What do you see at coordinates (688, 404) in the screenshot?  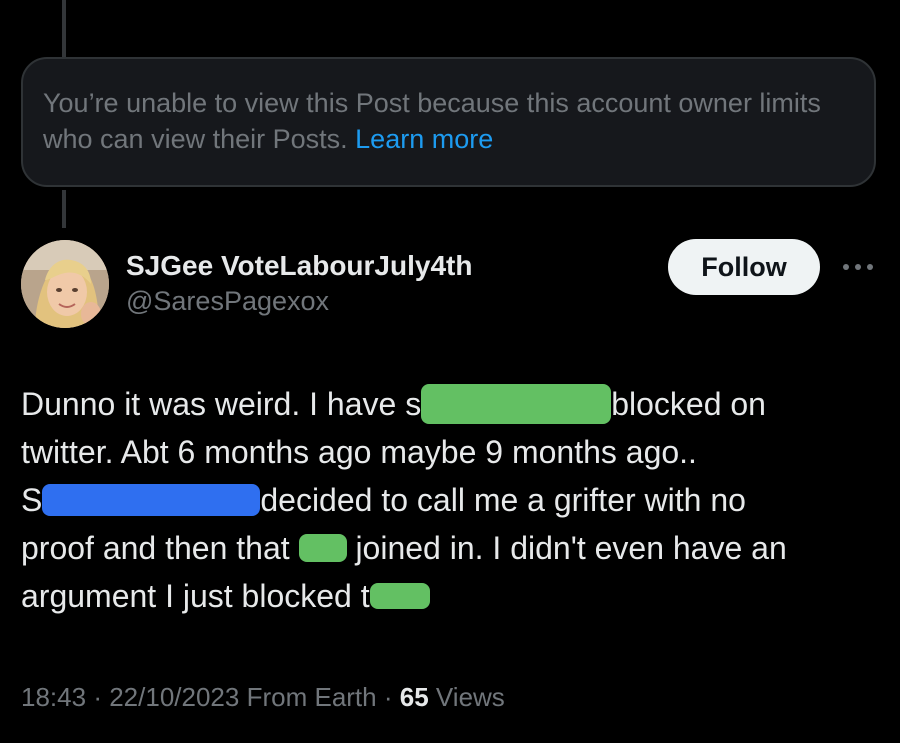 I see `post-text-segment: blocked on` at bounding box center [688, 404].